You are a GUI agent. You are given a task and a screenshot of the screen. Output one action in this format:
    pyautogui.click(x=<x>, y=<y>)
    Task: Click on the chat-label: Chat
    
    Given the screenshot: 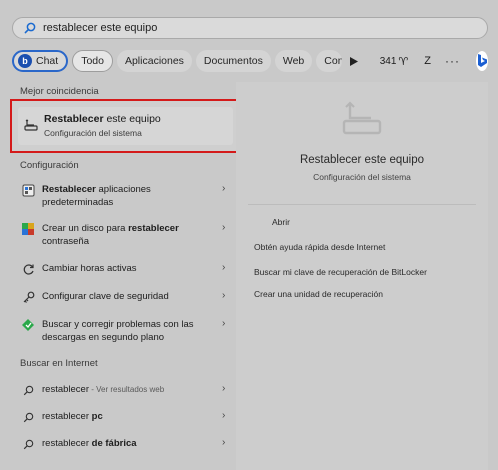 What is the action you would take?
    pyautogui.click(x=47, y=61)
    